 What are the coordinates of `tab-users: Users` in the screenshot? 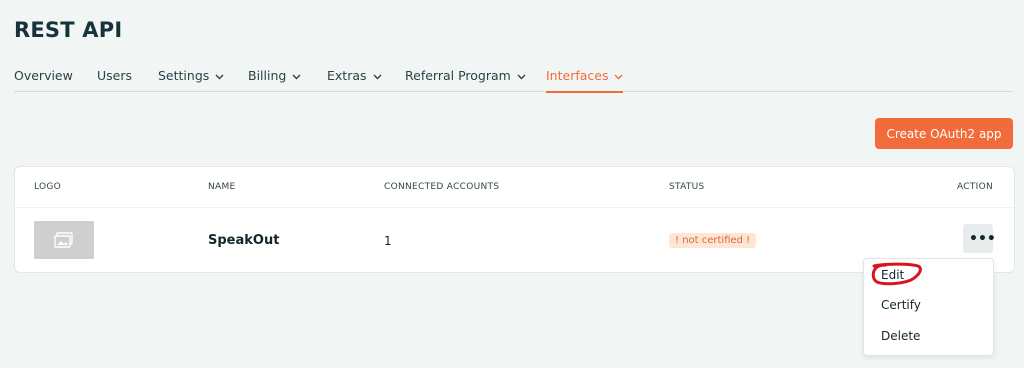 It's located at (114, 75).